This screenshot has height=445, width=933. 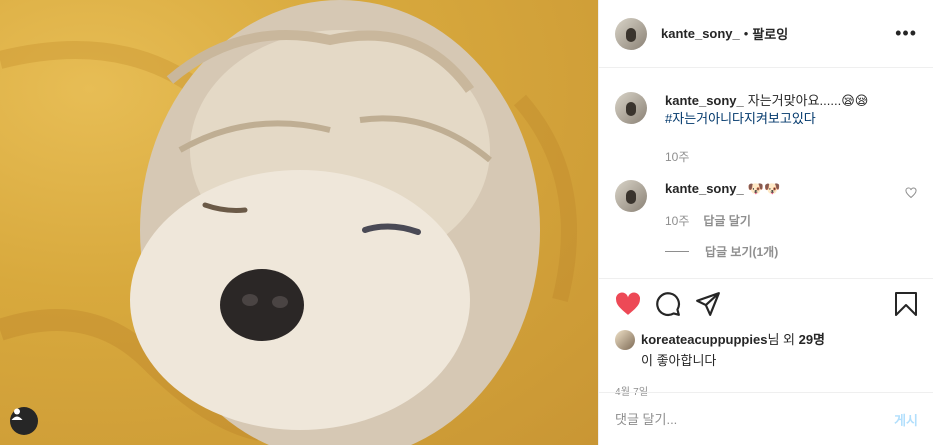 What do you see at coordinates (740, 118) in the screenshot?
I see `hashtag-link: #자는거아니다지켜보고있다` at bounding box center [740, 118].